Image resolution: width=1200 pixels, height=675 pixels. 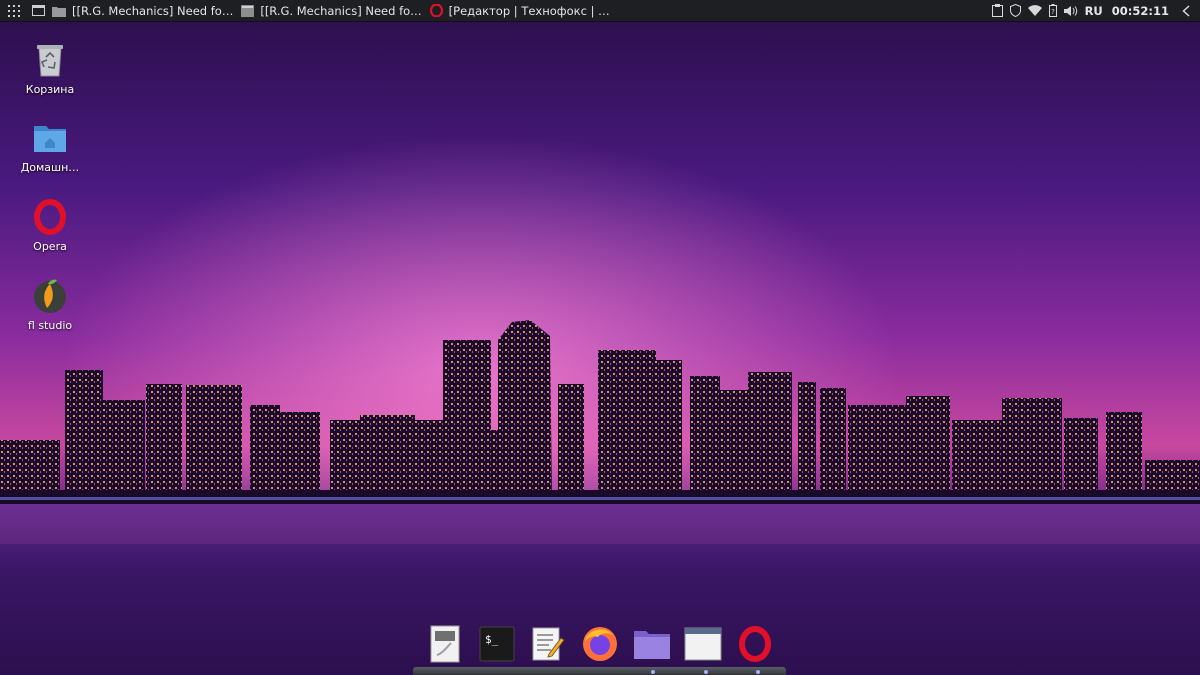 I want to click on desktop-icon-fl-studio: fl studio, so click(x=50, y=304).